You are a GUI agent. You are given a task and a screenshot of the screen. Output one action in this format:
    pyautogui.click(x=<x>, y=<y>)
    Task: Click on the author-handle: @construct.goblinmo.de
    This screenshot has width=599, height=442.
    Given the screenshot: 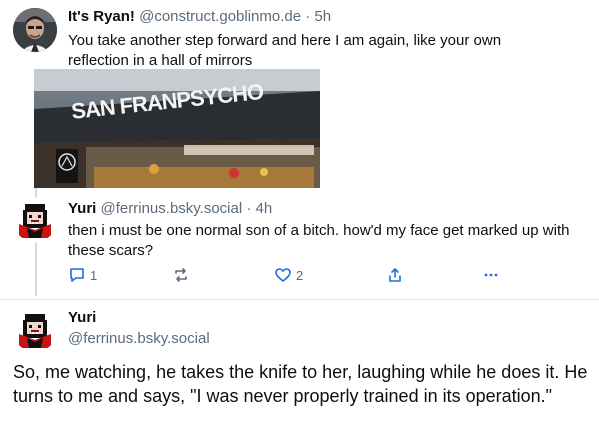 What is the action you would take?
    pyautogui.click(x=220, y=16)
    